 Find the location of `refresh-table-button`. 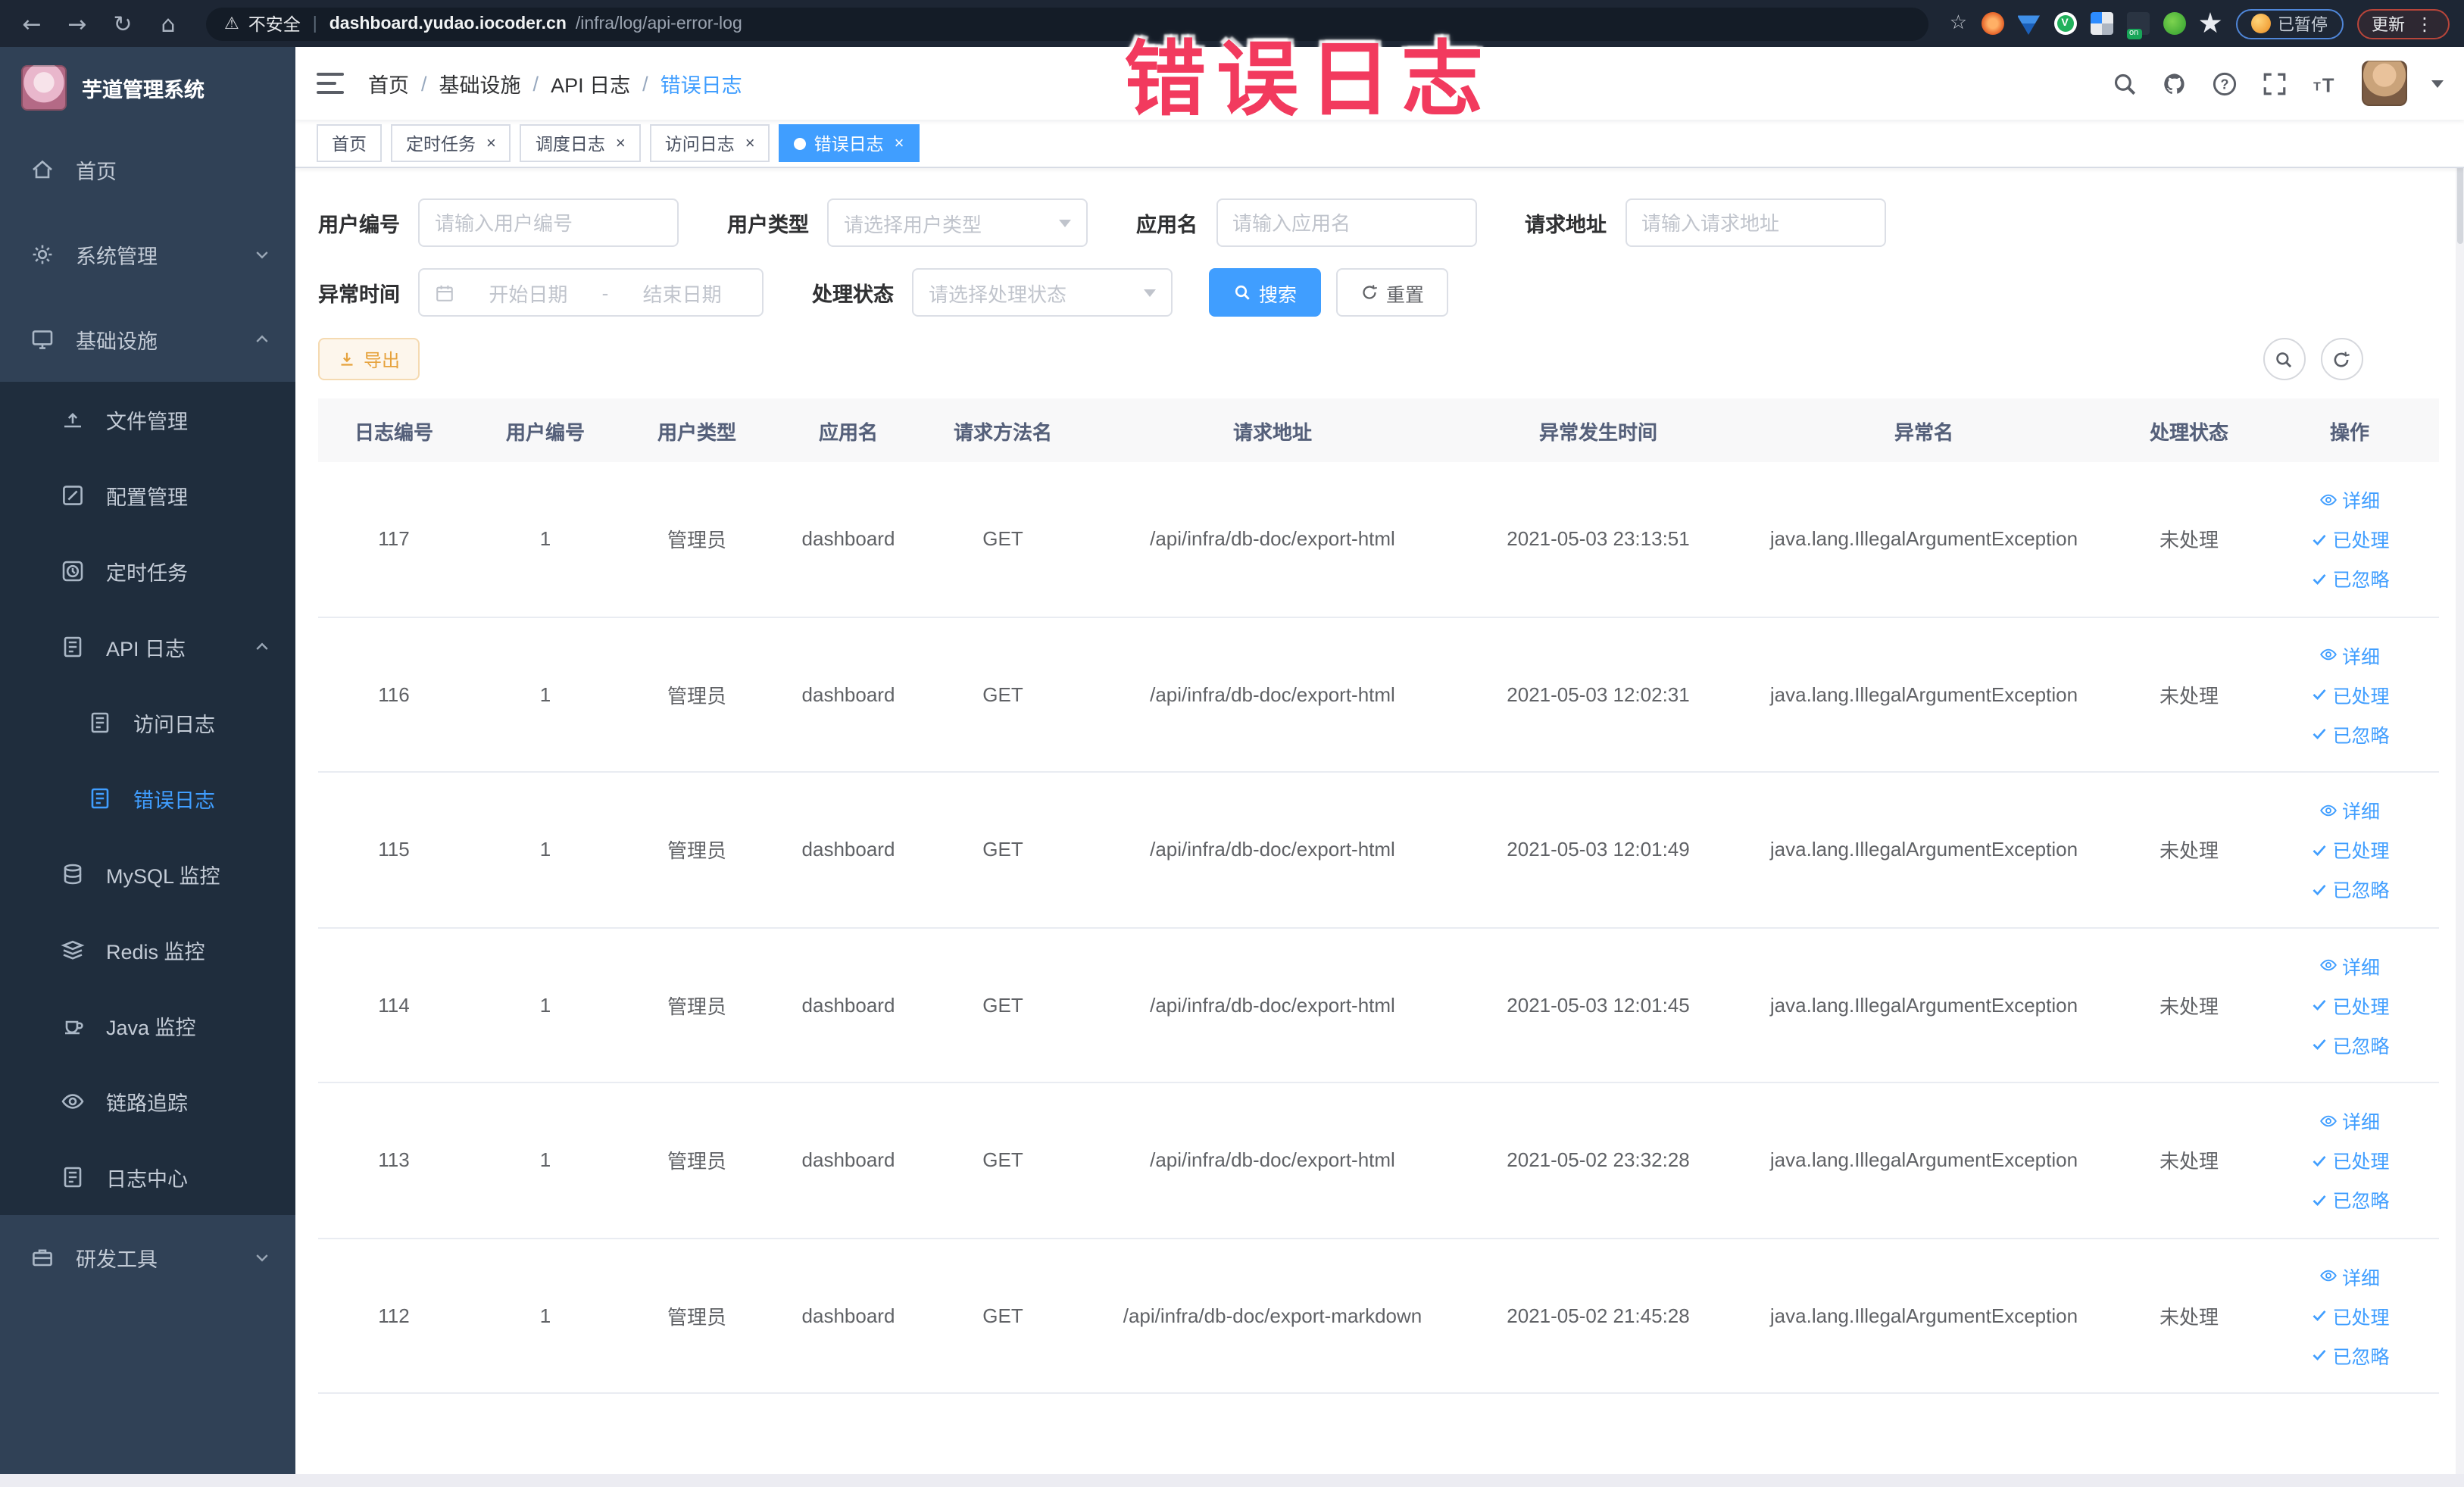

refresh-table-button is located at coordinates (2341, 359).